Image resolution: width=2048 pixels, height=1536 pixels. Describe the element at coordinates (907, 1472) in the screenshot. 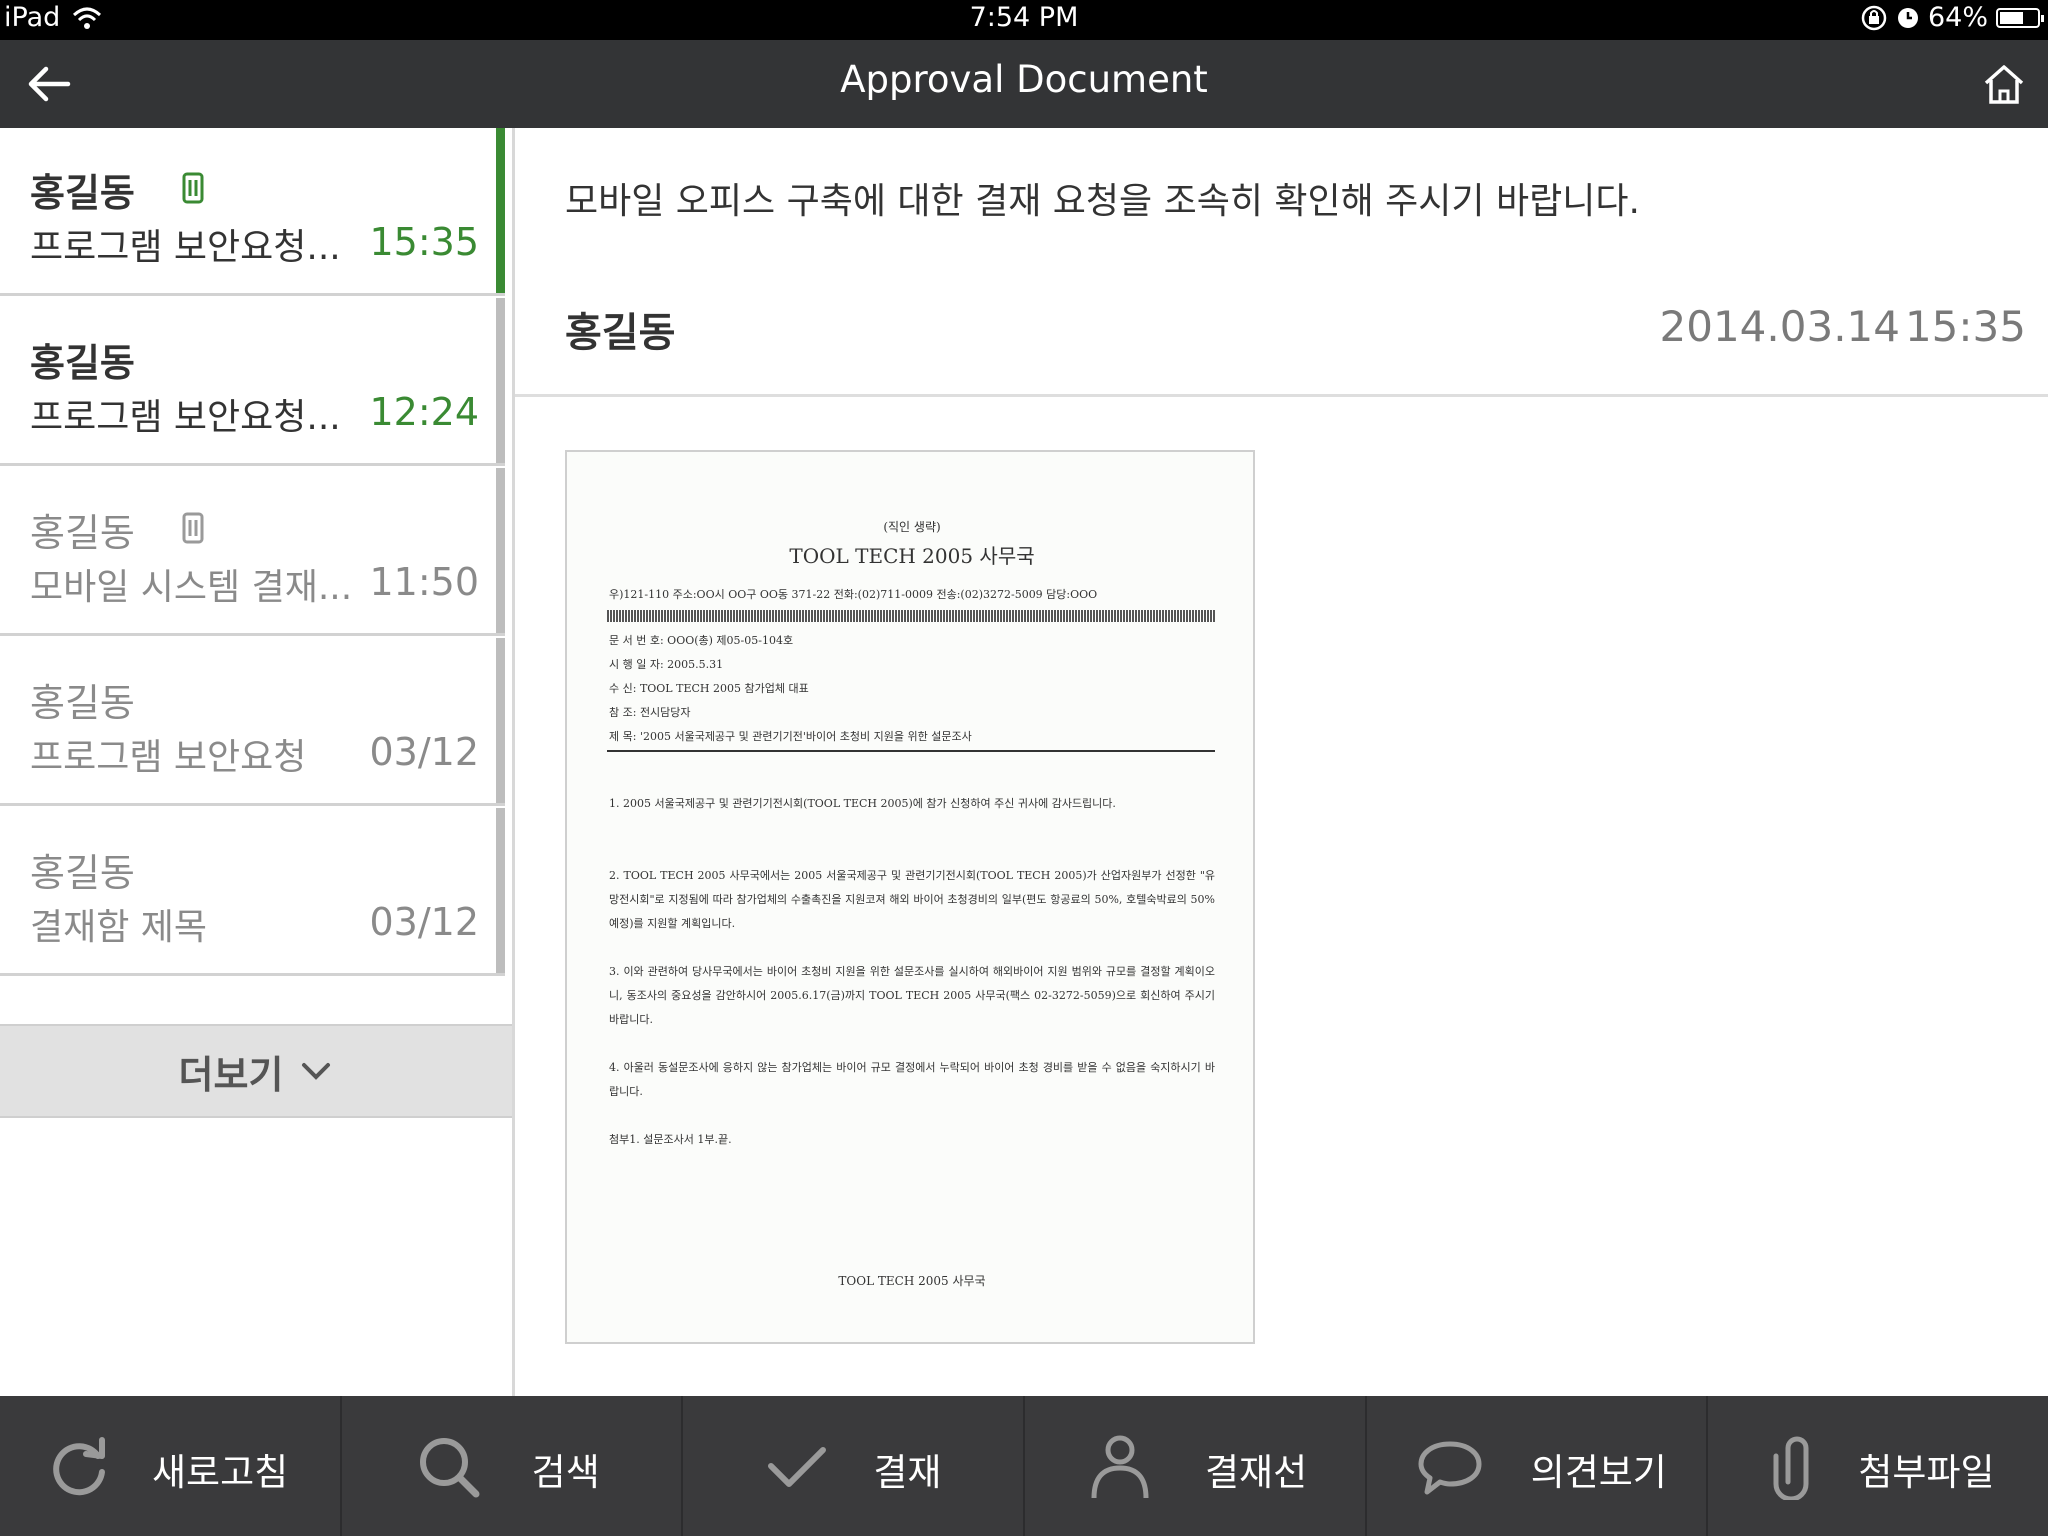

I see `approve-label: 결재` at that location.